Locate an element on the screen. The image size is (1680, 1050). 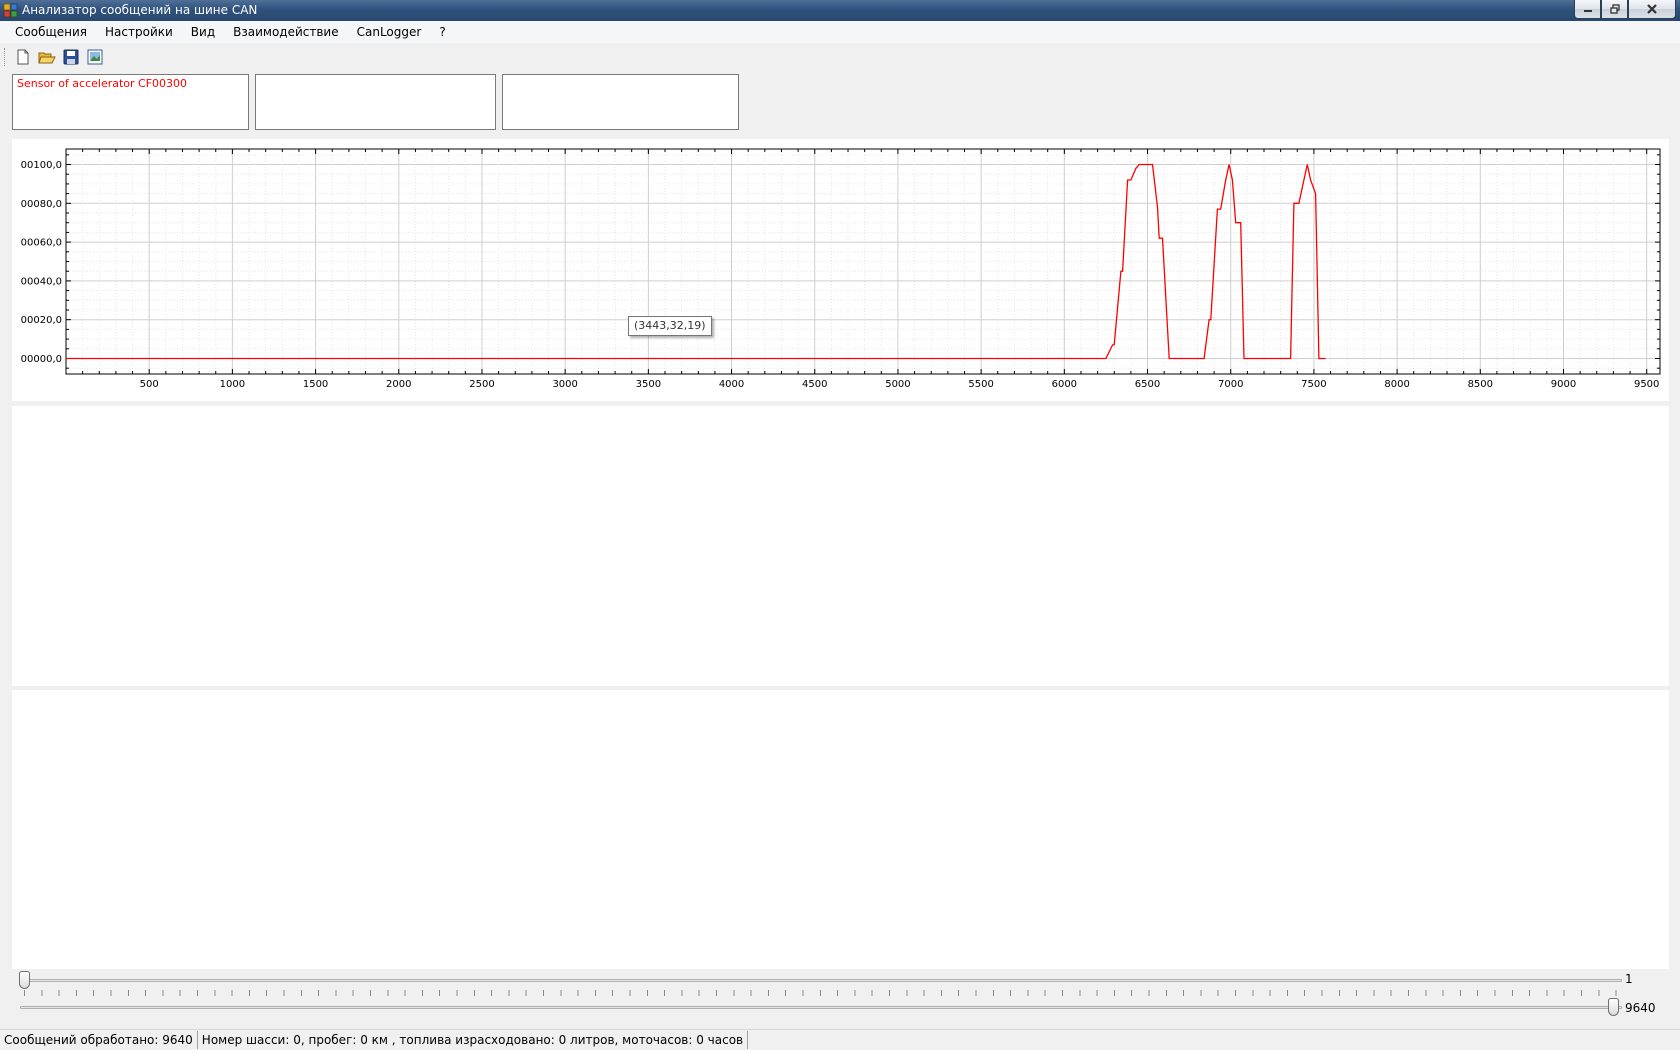
export-image-button is located at coordinates (94, 57).